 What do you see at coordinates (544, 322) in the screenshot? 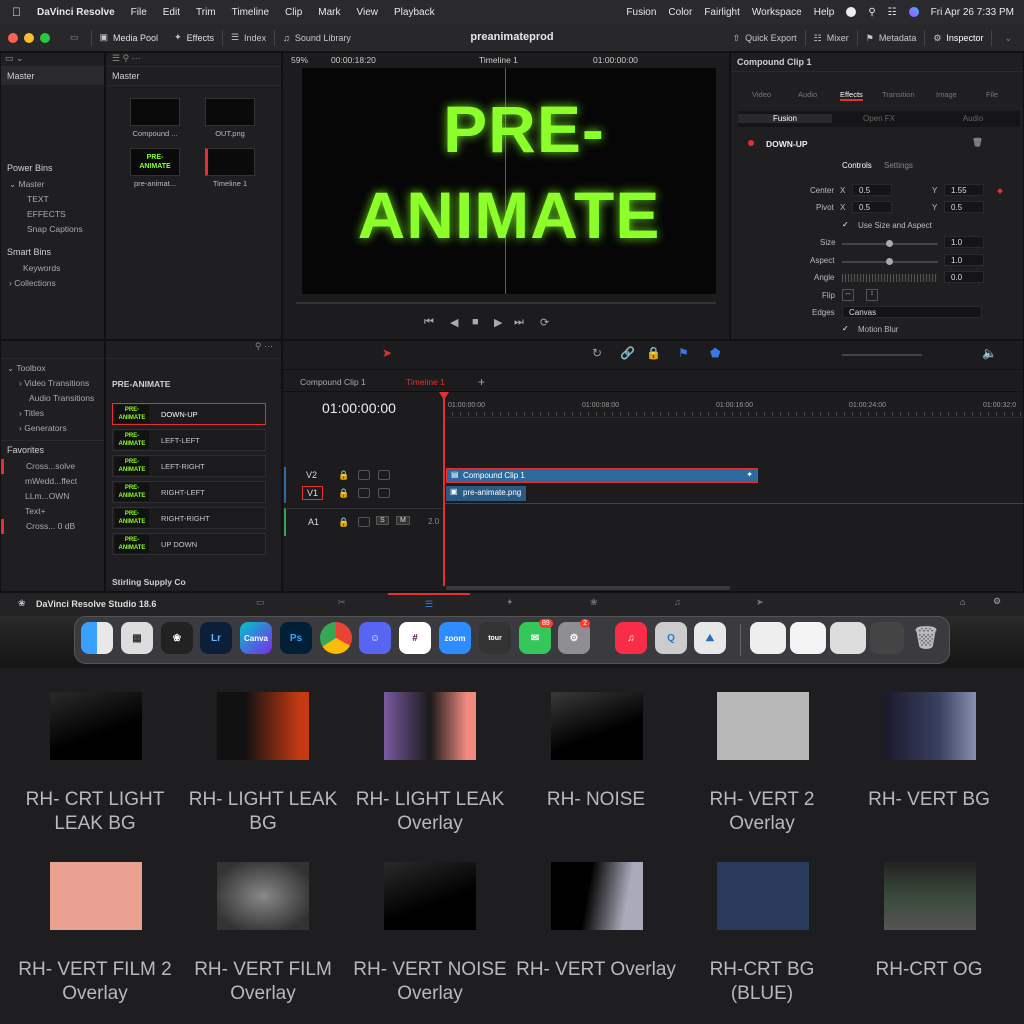
I see `loop-icon: ⟳` at bounding box center [544, 322].